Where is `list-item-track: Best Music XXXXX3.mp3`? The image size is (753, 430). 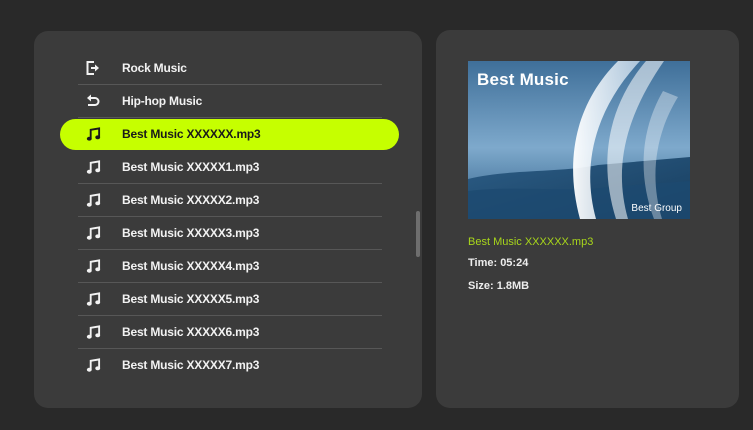
list-item-track: Best Music XXXXX3.mp3 is located at coordinates (228, 233).